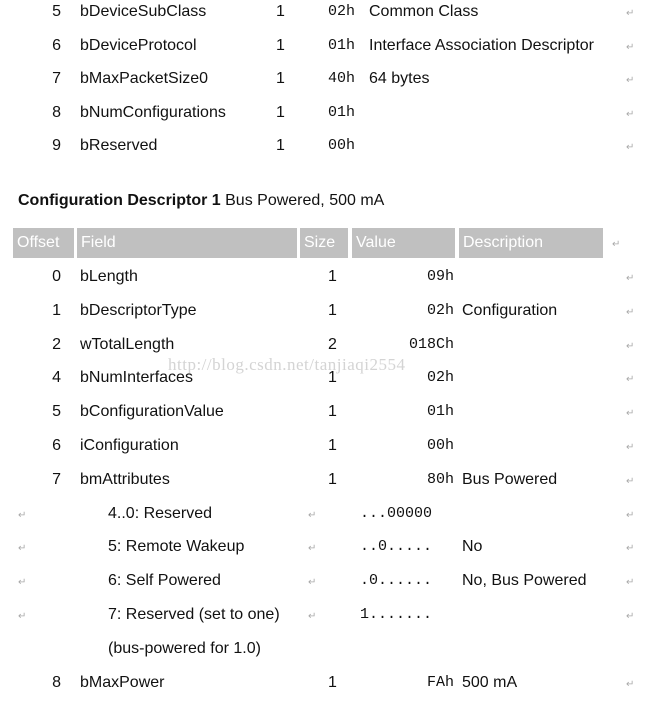 This screenshot has height=710, width=646. Describe the element at coordinates (524, 581) in the screenshot. I see `description-cell: No, Bus Powered` at that location.